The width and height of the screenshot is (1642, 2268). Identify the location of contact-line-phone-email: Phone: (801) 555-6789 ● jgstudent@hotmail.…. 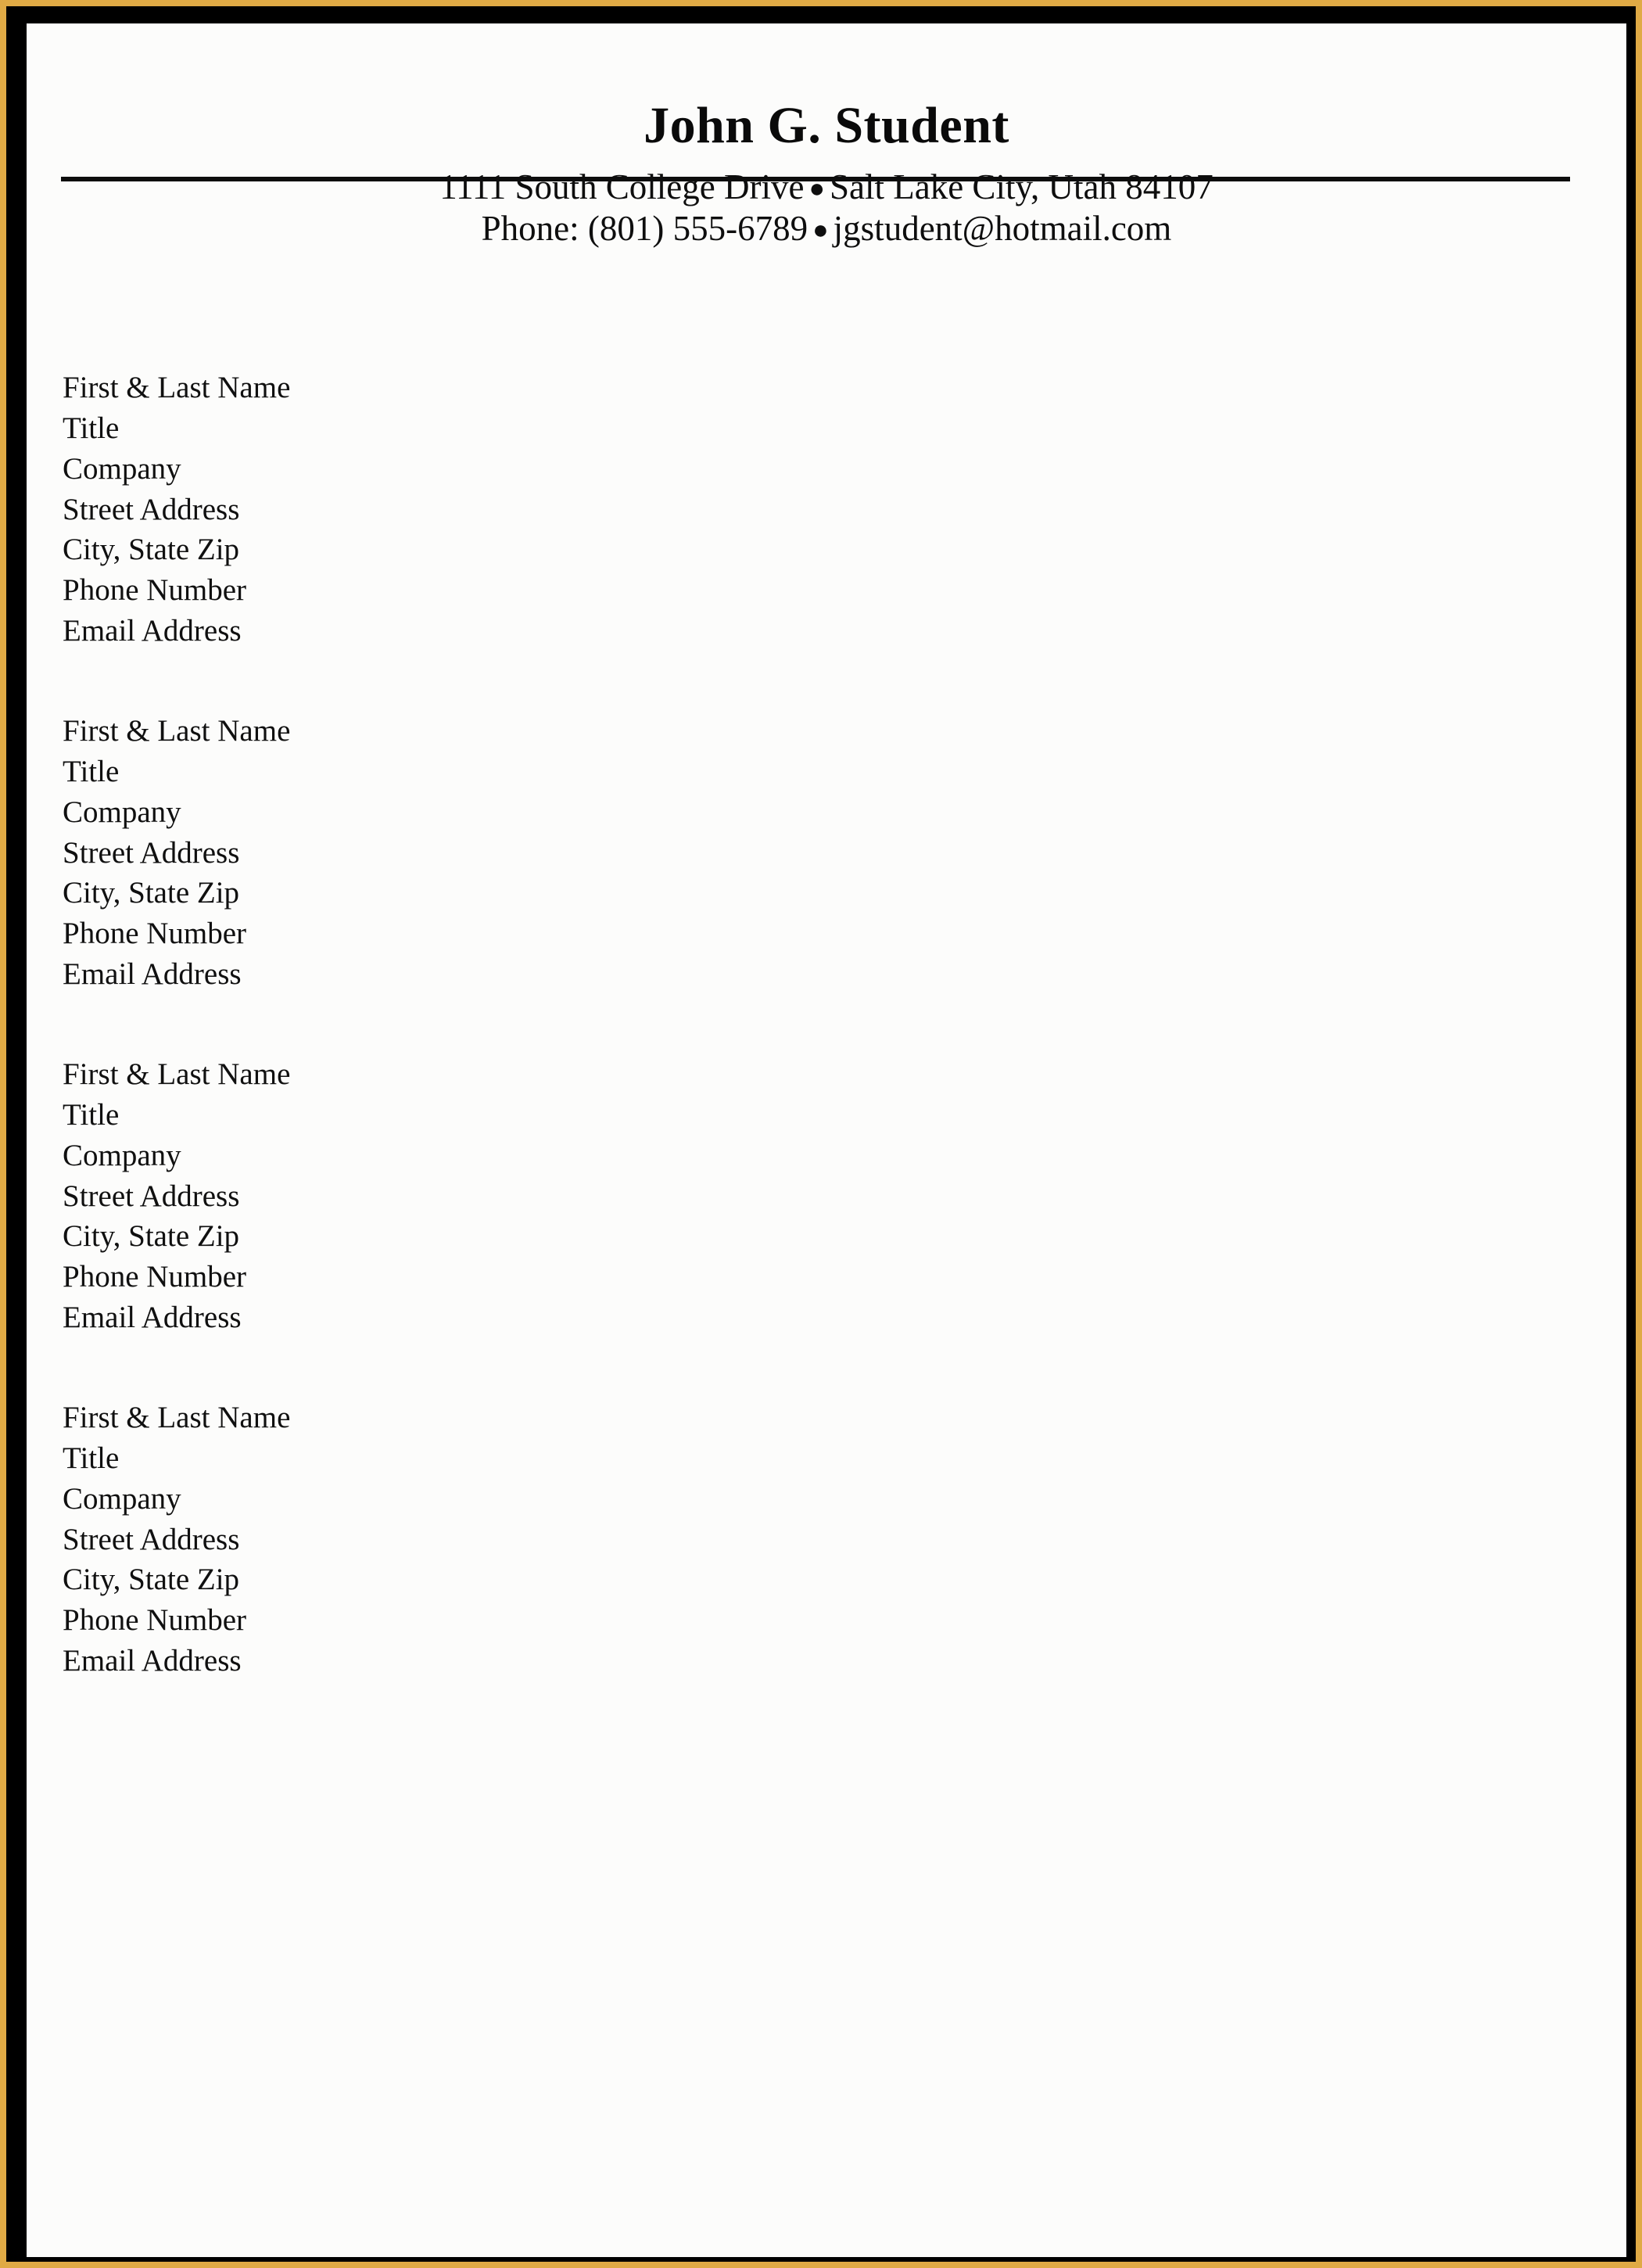
(826, 229).